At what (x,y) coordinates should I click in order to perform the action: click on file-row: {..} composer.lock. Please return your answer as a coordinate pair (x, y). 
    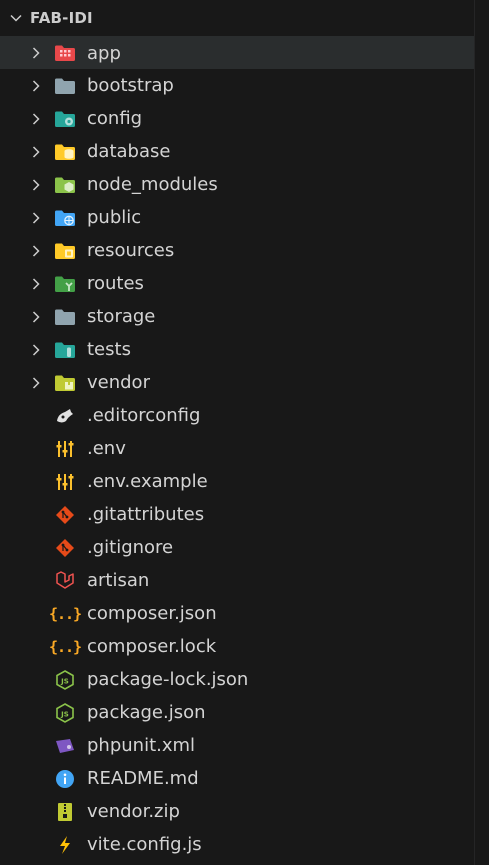
    Looking at the image, I should click on (244, 646).